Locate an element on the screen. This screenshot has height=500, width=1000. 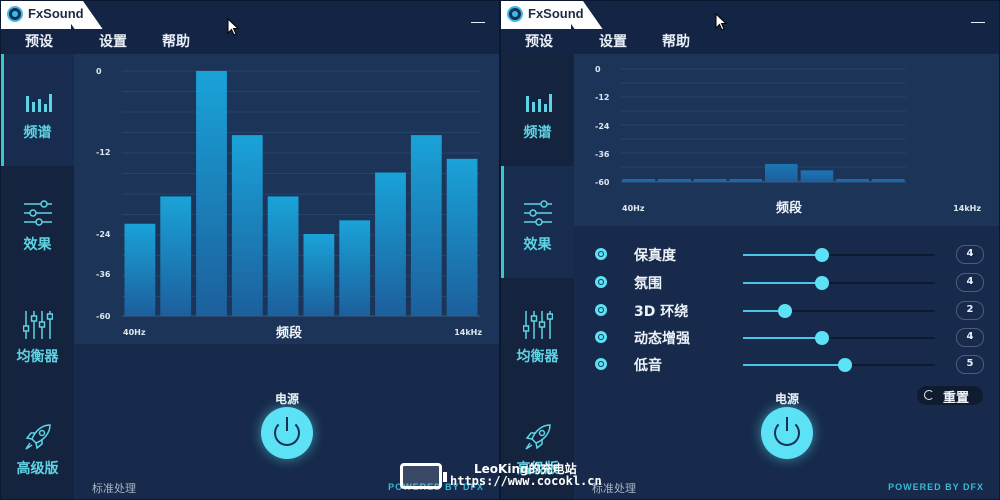
spectrum-icon is located at coordinates (539, 103).